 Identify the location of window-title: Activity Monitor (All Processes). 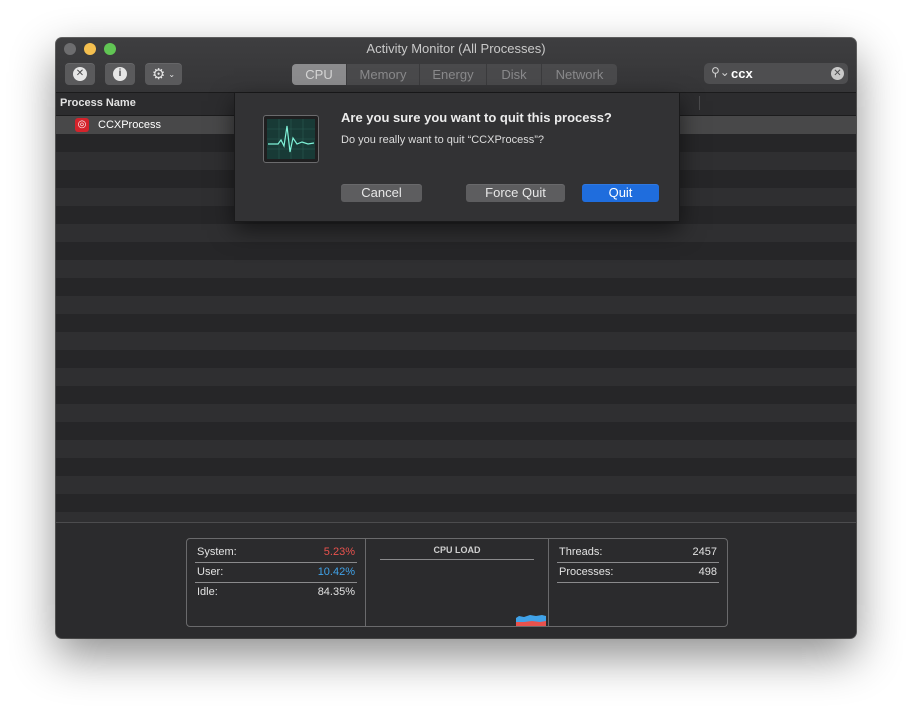
(456, 48).